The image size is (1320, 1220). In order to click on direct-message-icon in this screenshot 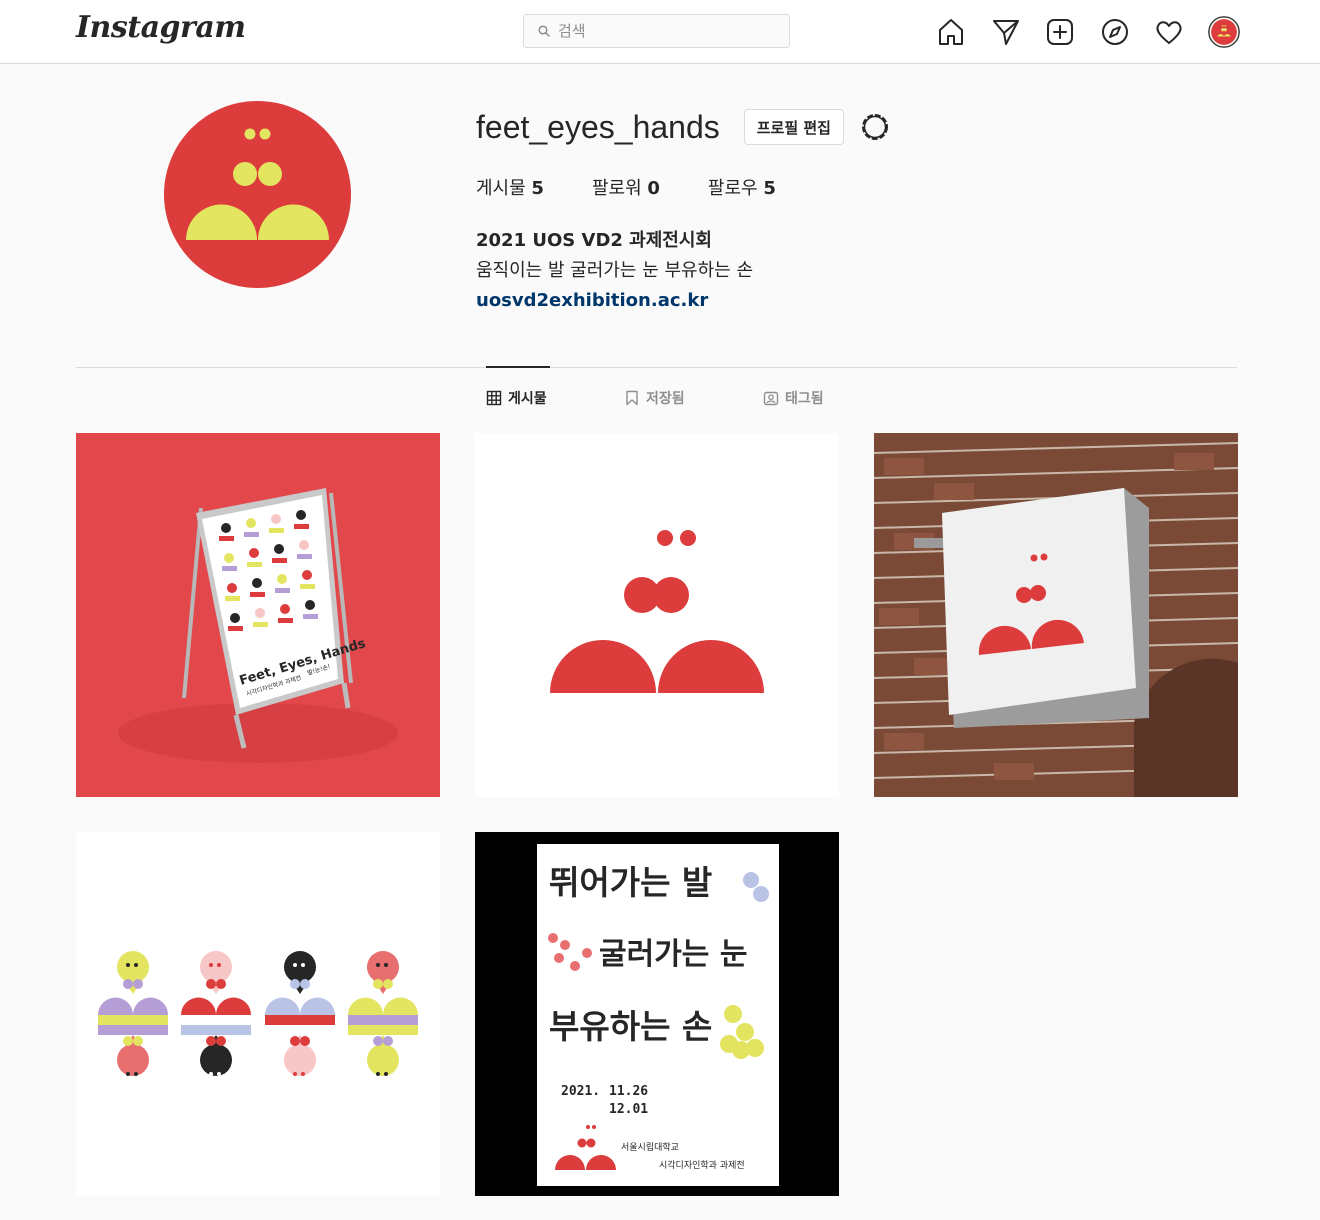, I will do `click(1006, 32)`.